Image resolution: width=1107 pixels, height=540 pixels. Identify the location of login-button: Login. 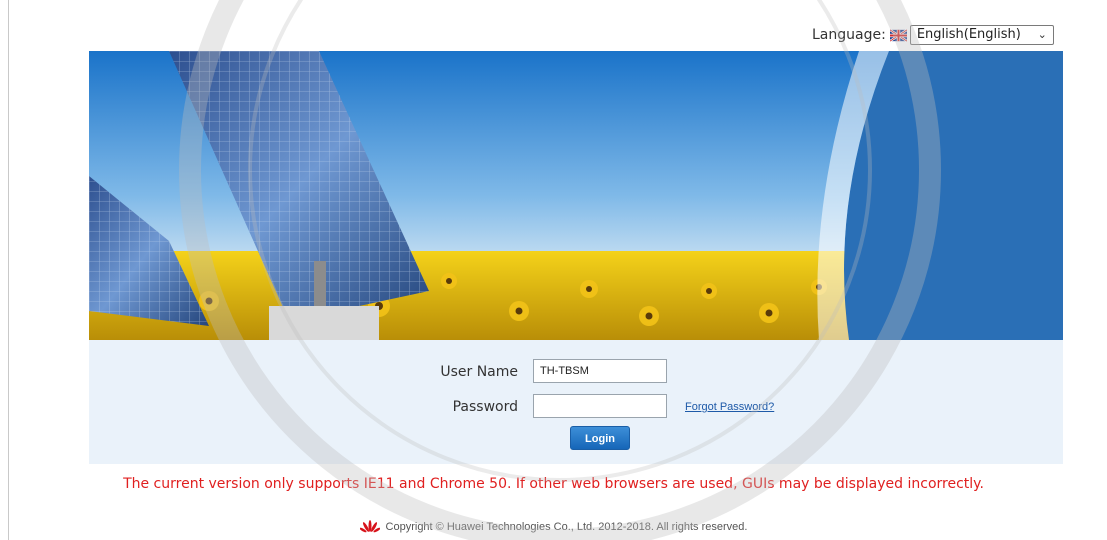
(600, 438).